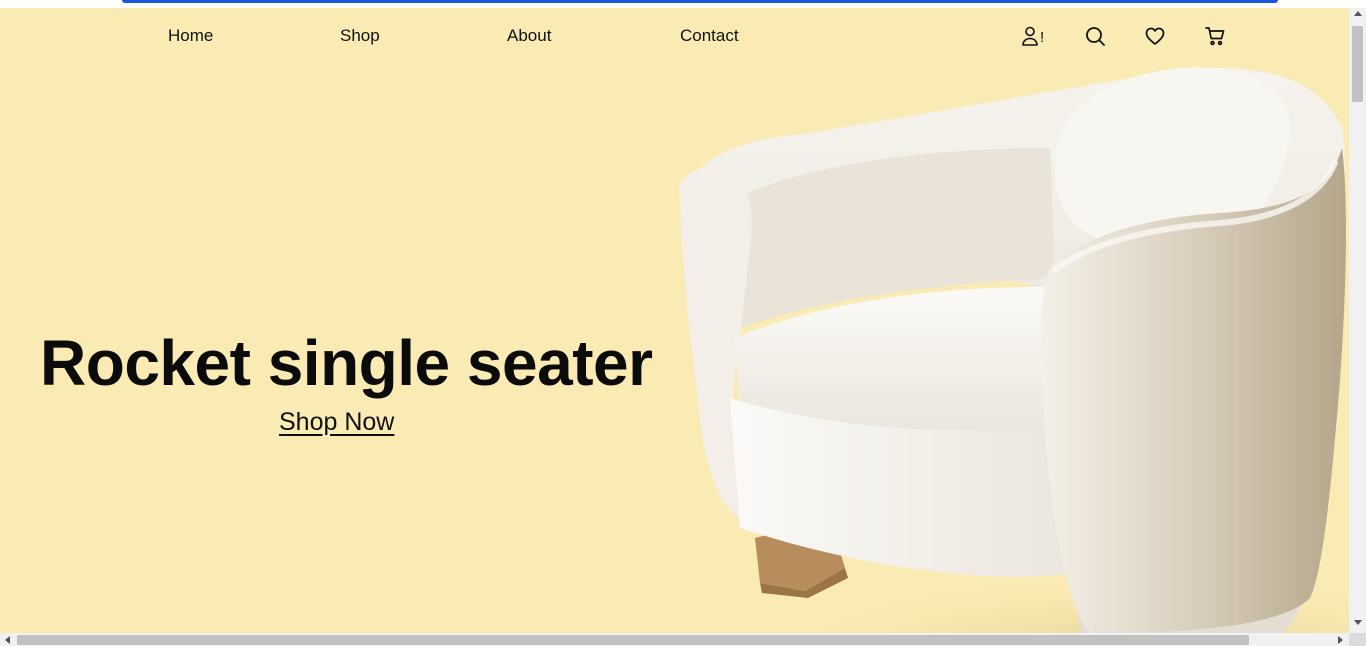 The image size is (1366, 646). I want to click on horizontal-scrollbar, so click(674, 639).